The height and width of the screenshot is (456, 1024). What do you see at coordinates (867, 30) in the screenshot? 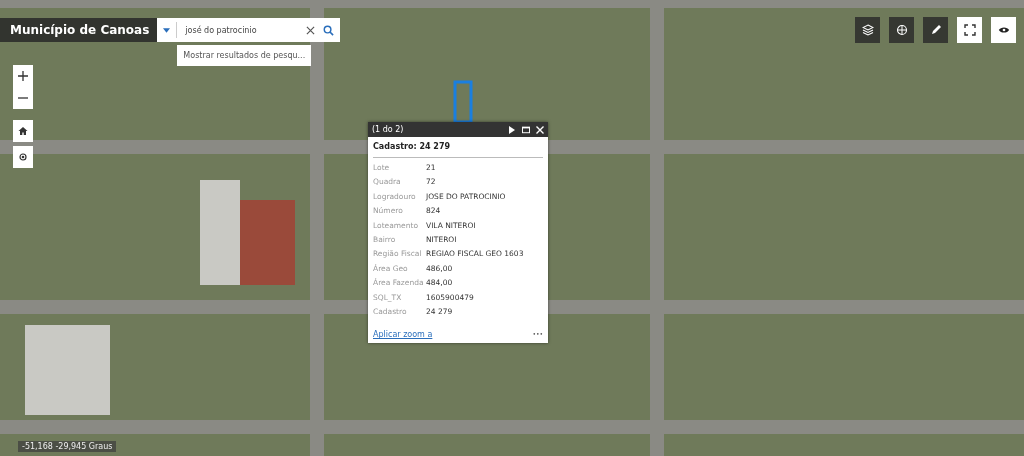
I see `layers-icon` at bounding box center [867, 30].